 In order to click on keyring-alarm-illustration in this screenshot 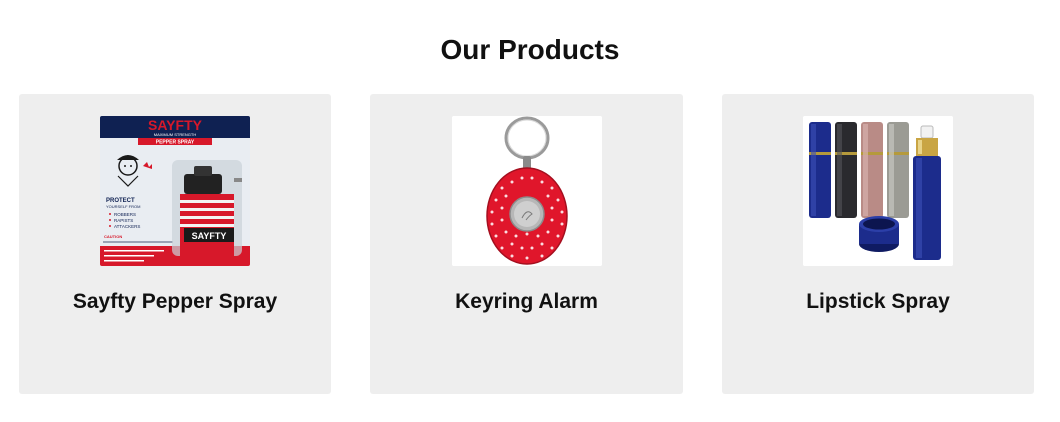, I will do `click(526, 191)`.